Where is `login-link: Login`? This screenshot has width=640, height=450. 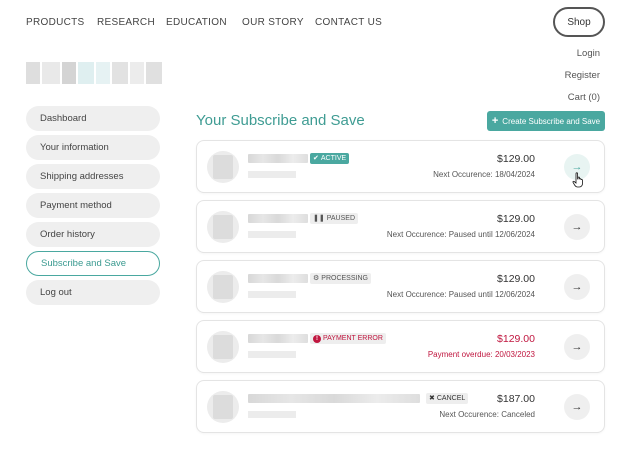 login-link: Login is located at coordinates (582, 59).